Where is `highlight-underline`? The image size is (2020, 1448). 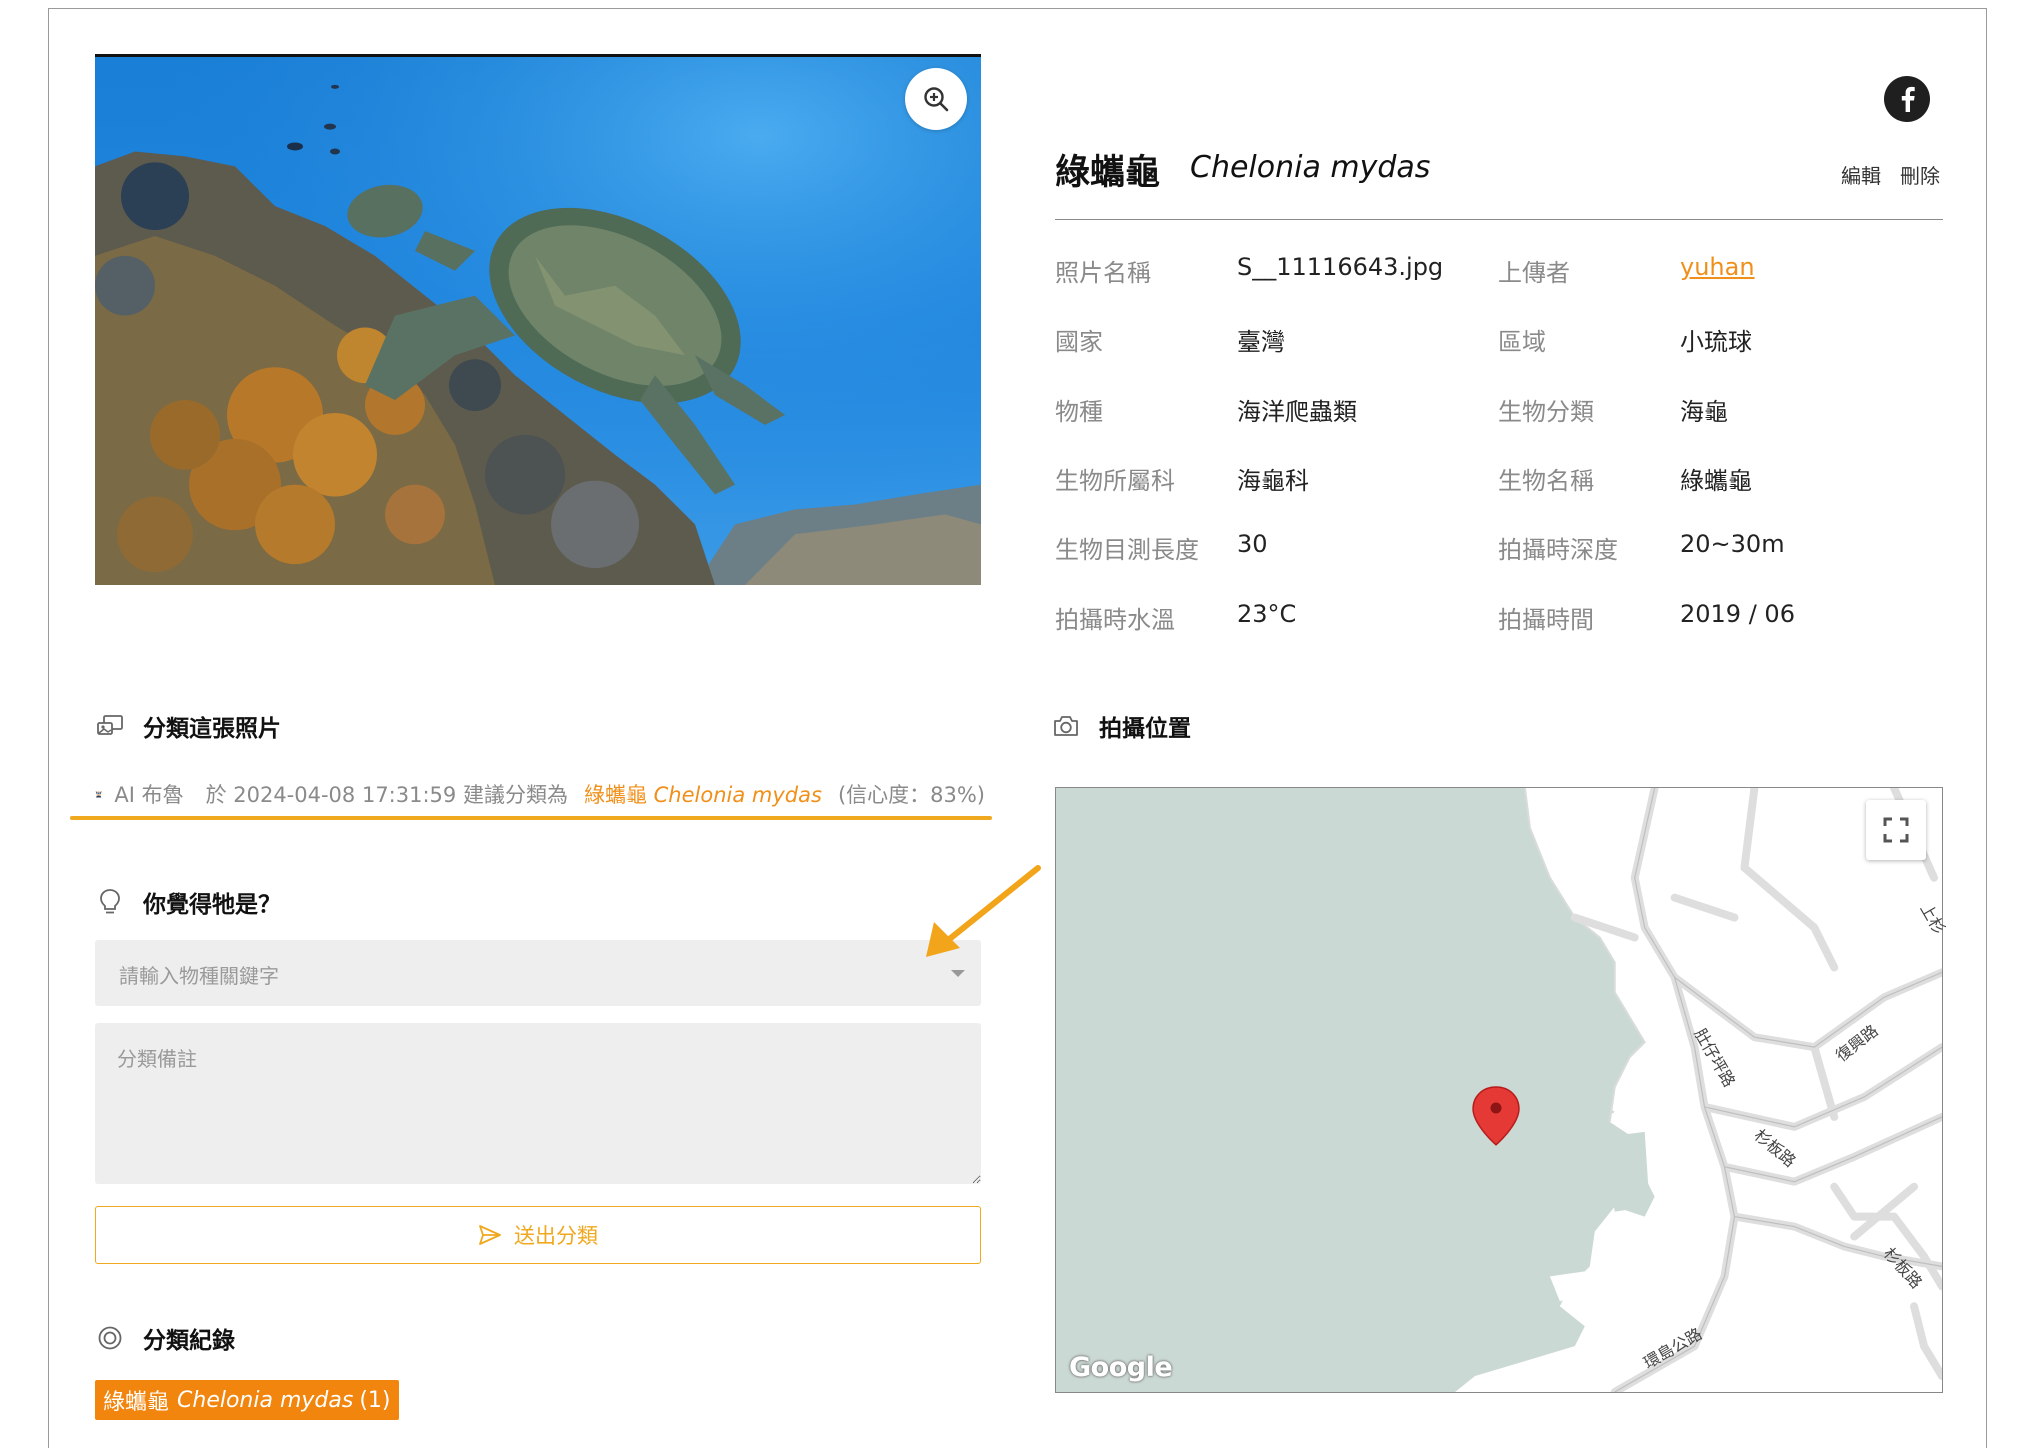
highlight-underline is located at coordinates (531, 818).